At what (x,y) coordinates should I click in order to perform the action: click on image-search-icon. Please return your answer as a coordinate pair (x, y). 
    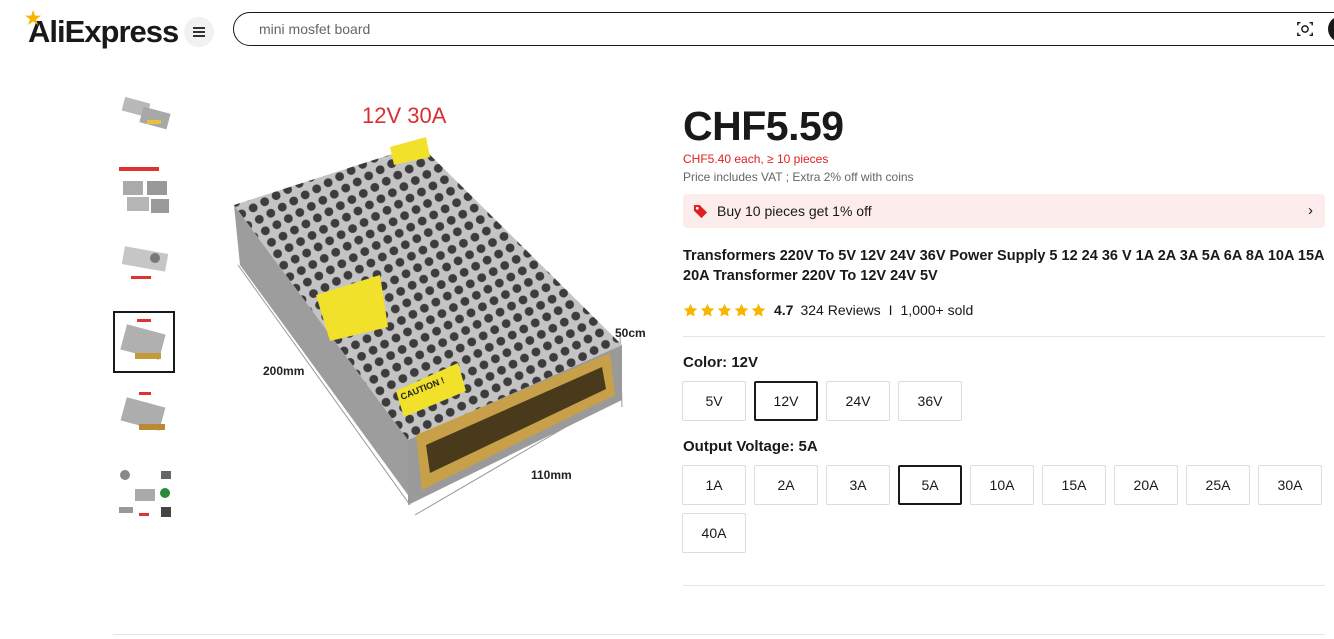
    Looking at the image, I should click on (1305, 29).